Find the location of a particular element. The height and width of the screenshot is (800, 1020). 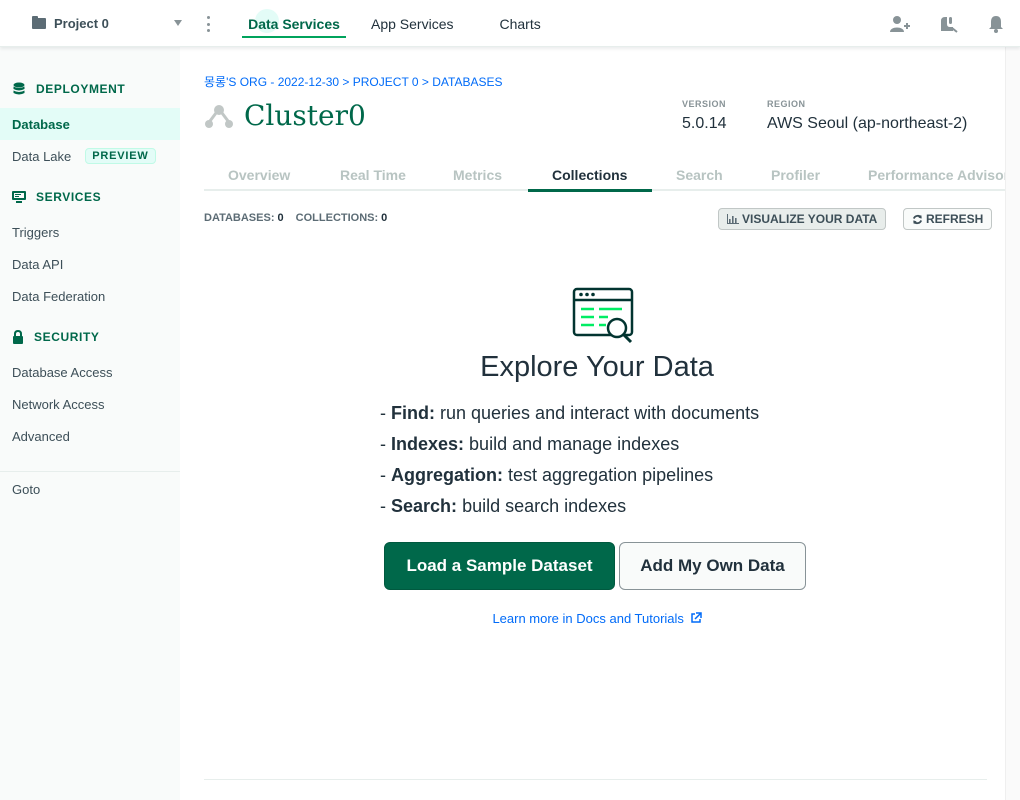

feature-search: - Search: build search indexes is located at coordinates (503, 506).